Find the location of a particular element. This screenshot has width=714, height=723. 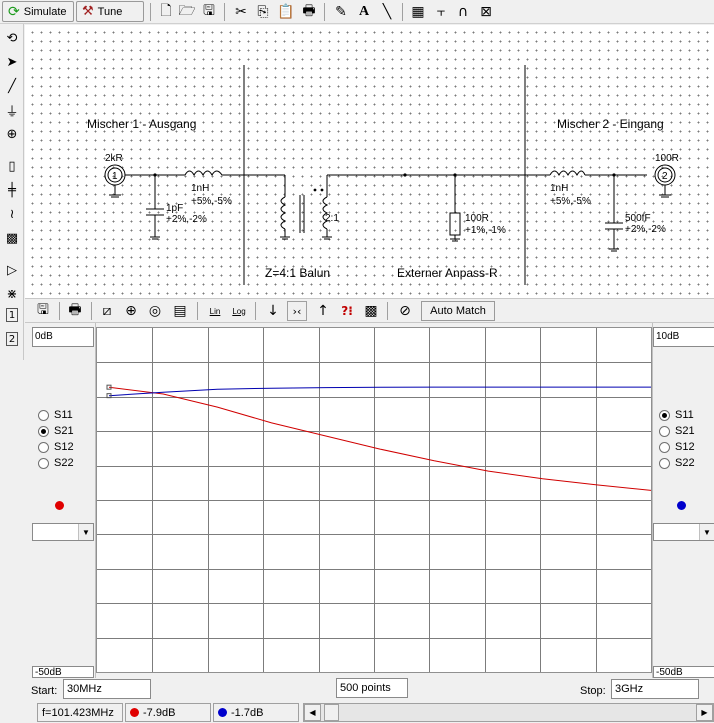

capacitor-icon: ╪ is located at coordinates (12, 190).